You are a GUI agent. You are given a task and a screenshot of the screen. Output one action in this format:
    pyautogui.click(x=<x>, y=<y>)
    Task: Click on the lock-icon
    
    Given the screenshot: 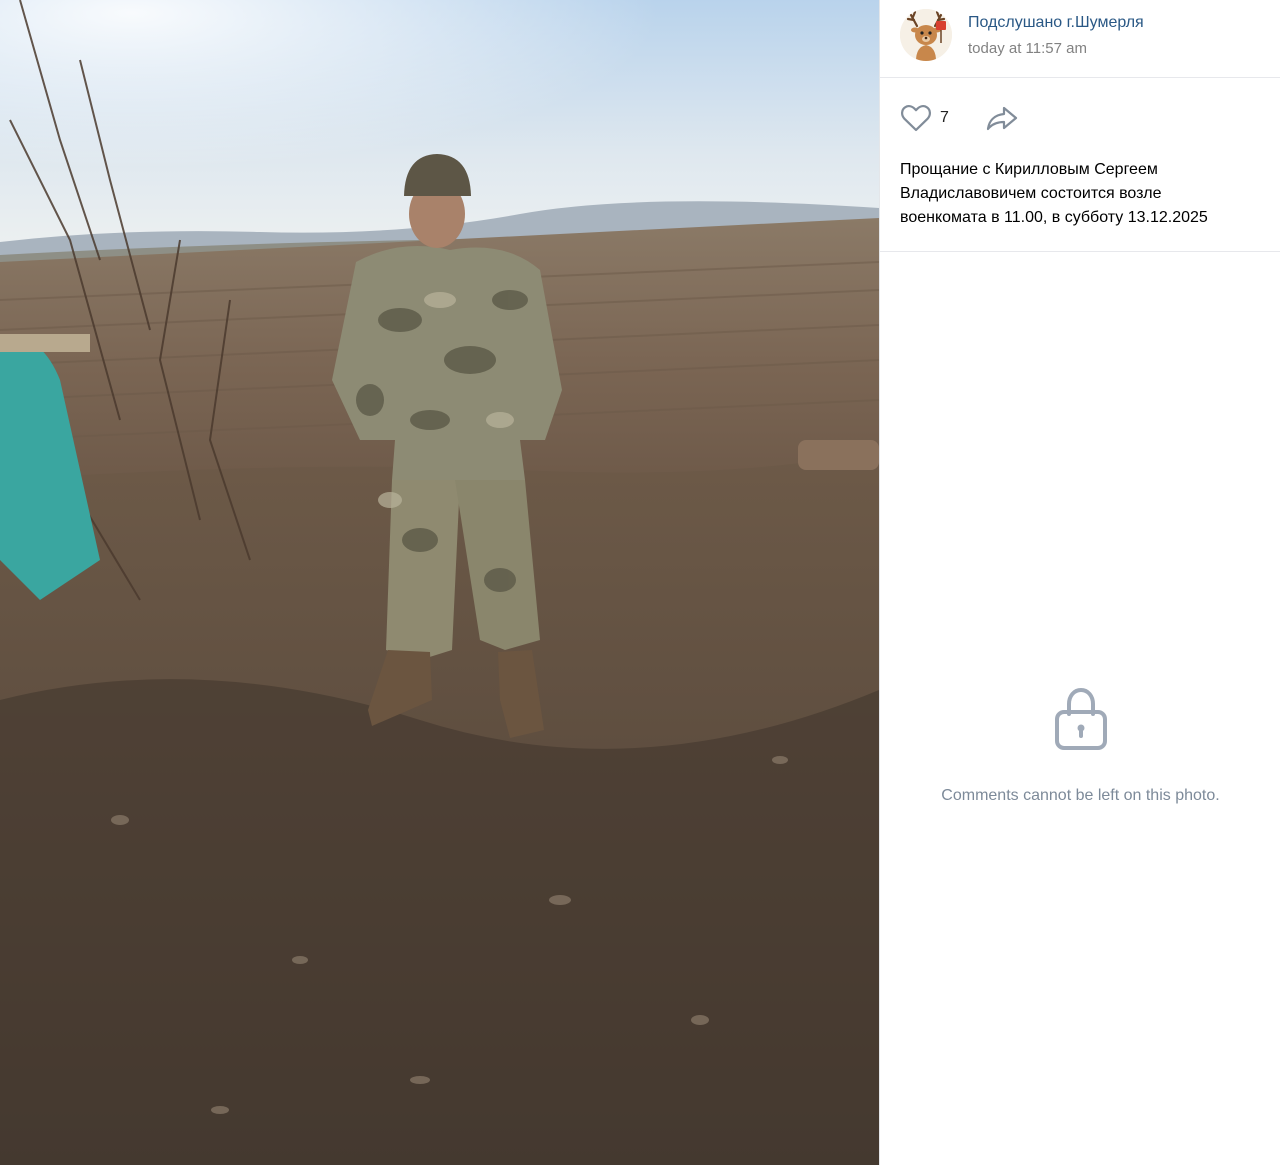 What is the action you would take?
    pyautogui.click(x=1080, y=718)
    